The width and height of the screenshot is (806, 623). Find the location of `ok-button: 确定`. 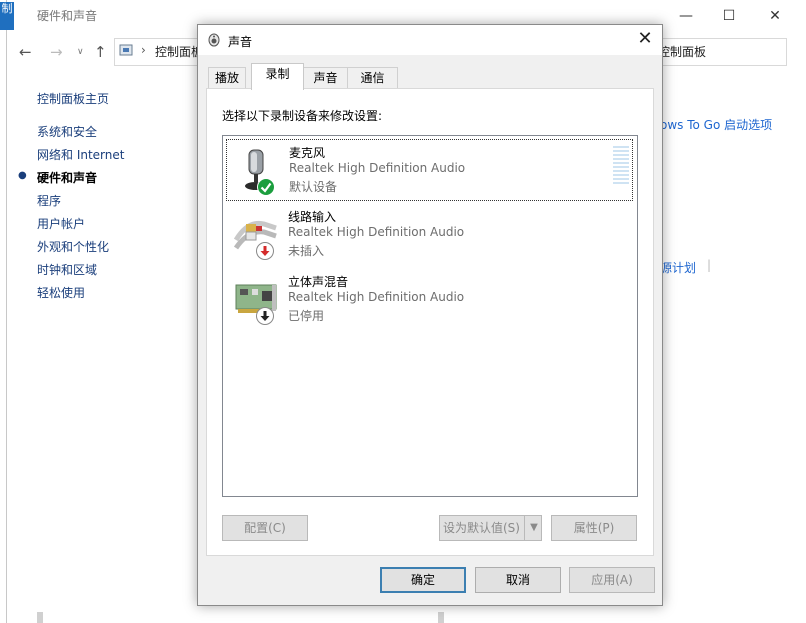

ok-button: 确定 is located at coordinates (423, 580).